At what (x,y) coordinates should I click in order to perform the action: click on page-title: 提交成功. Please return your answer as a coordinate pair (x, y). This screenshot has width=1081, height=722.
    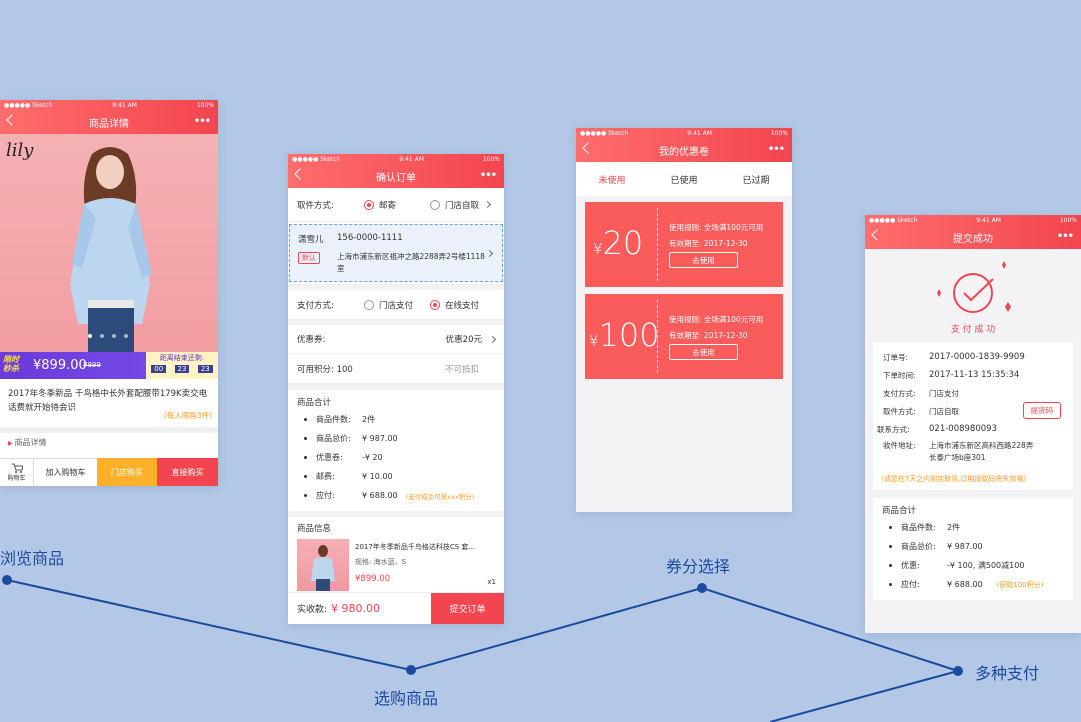
    Looking at the image, I should click on (973, 239).